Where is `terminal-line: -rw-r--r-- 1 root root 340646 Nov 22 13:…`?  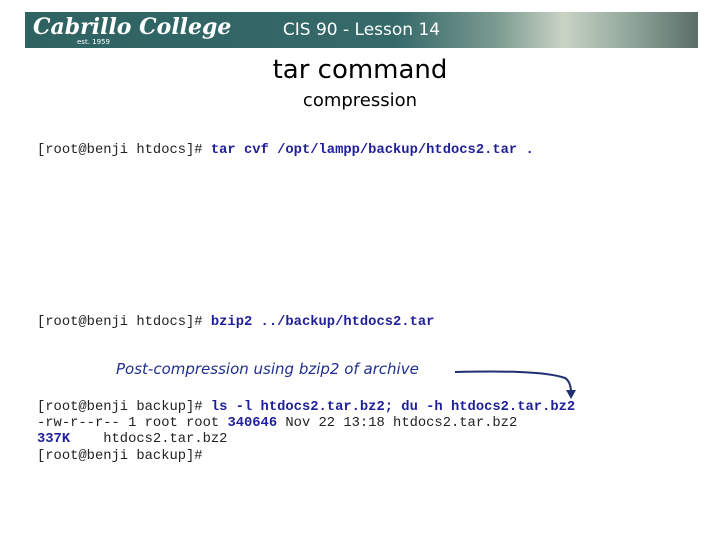
terminal-line: -rw-r--r-- 1 root root 340646 Nov 22 13:… is located at coordinates (277, 424).